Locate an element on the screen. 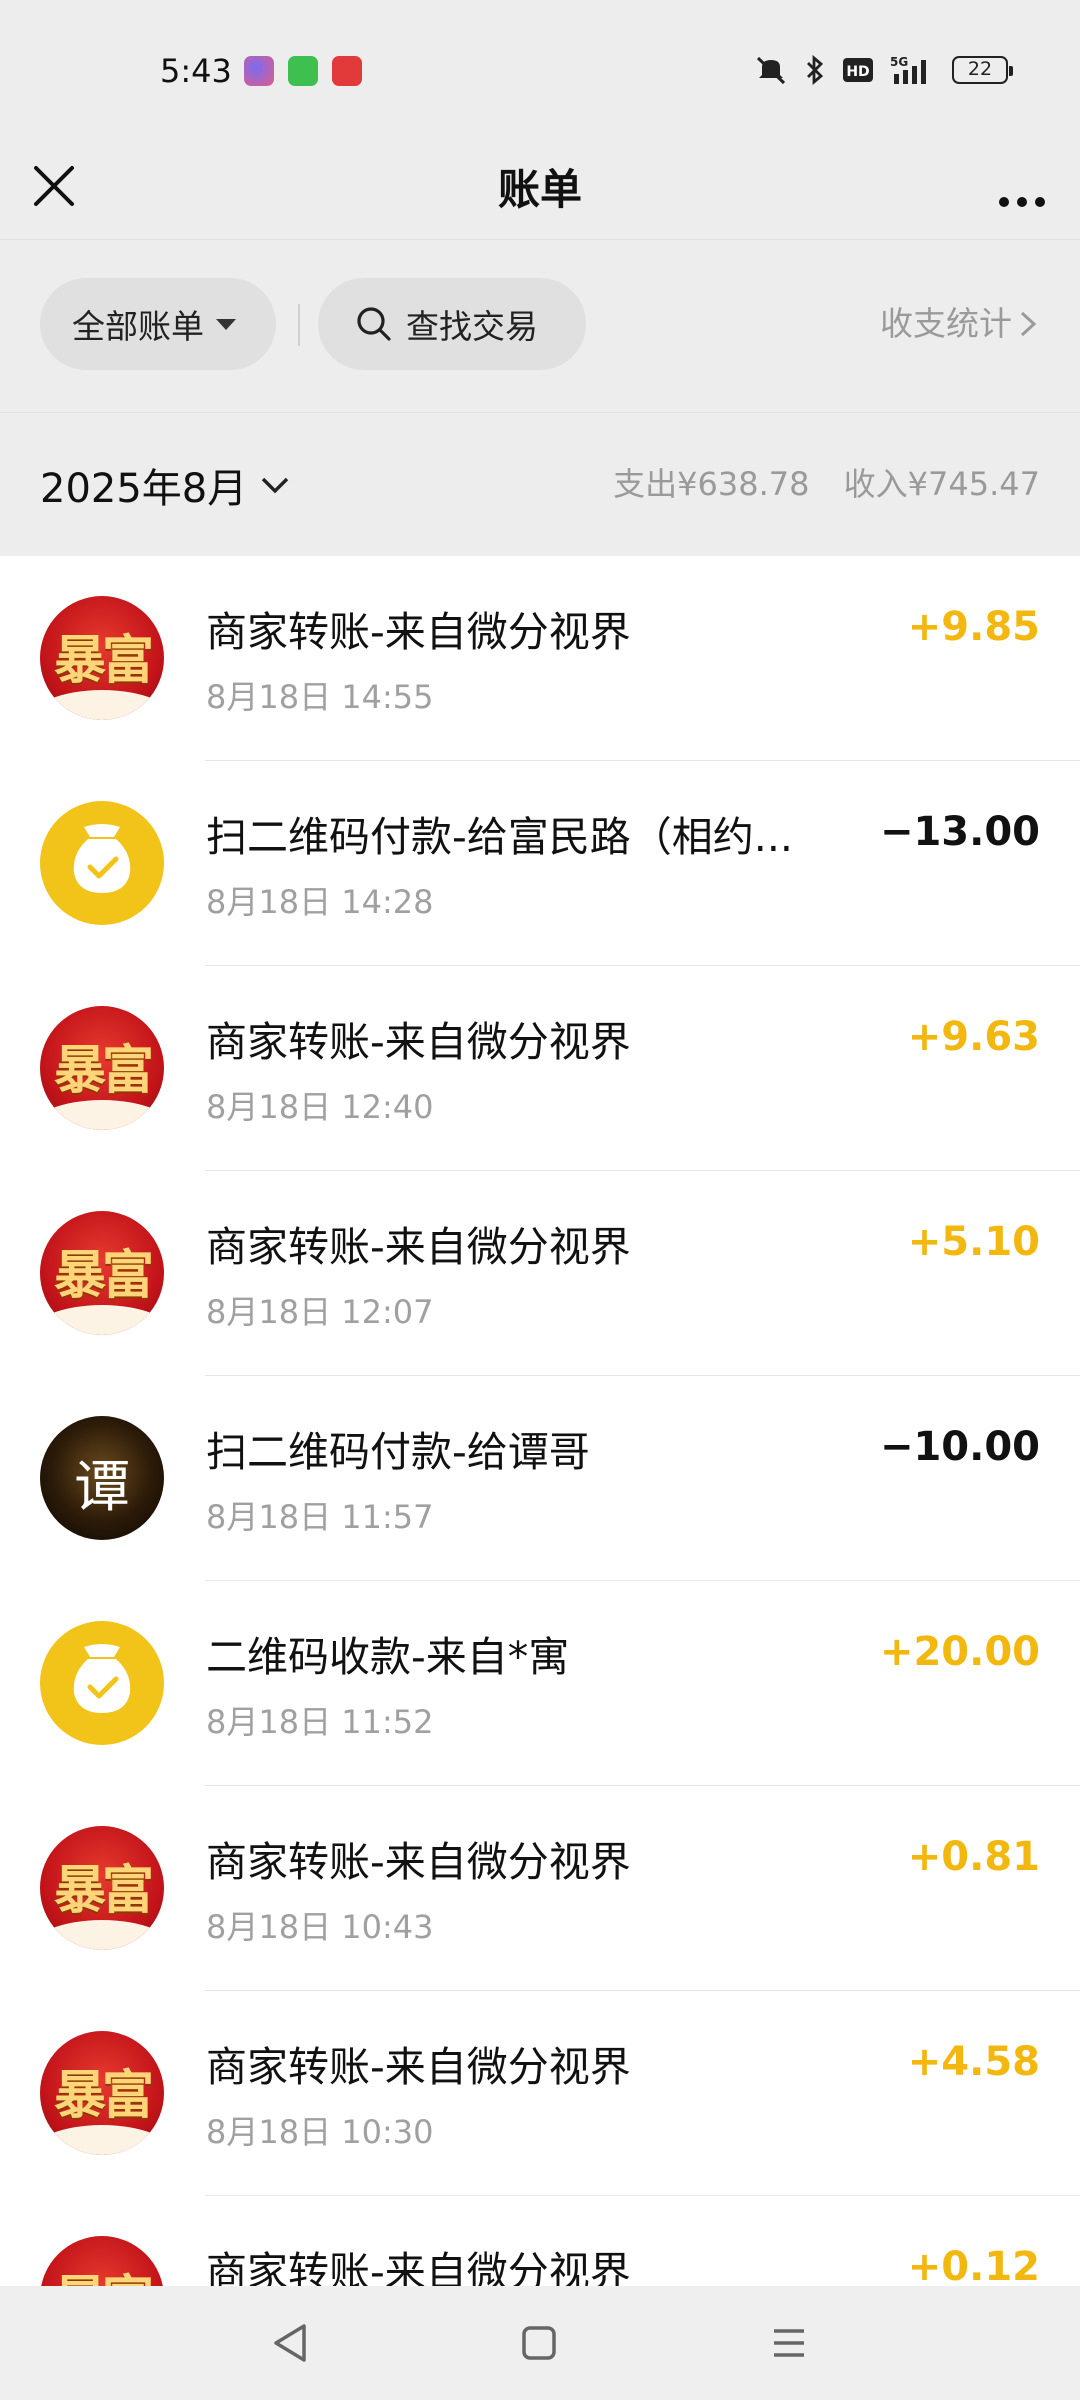 This screenshot has height=2400, width=1080. avatar-text: 谭 is located at coordinates (102, 1487).